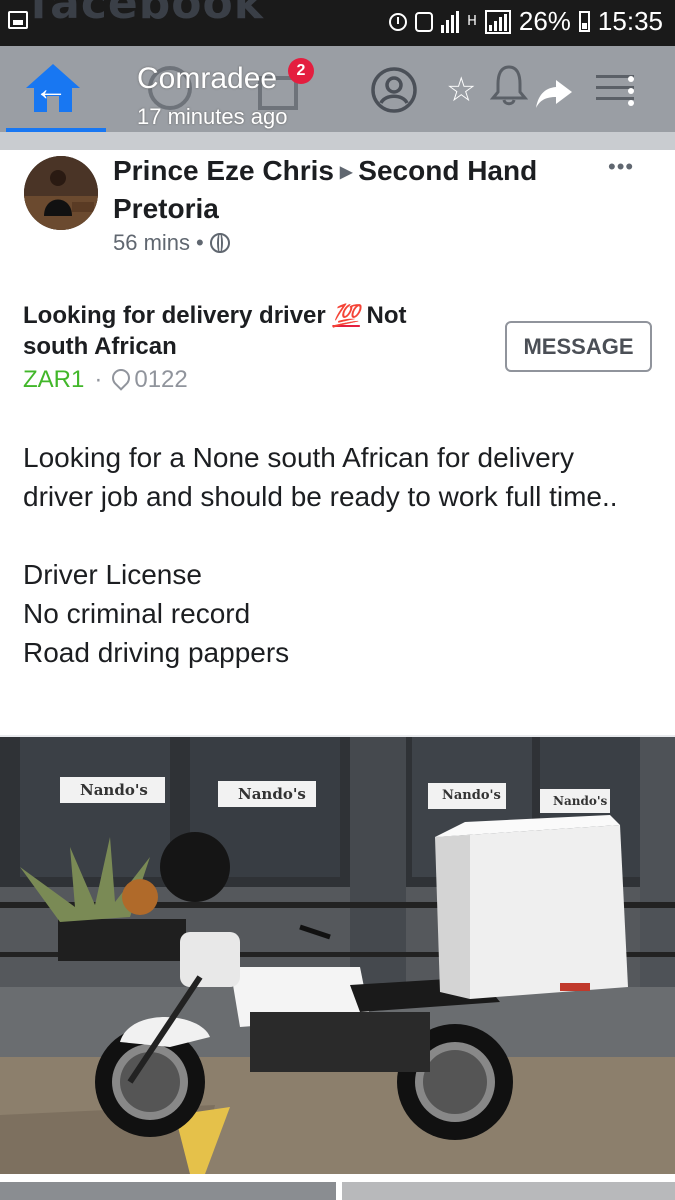  I want to click on avatar, so click(61, 193).